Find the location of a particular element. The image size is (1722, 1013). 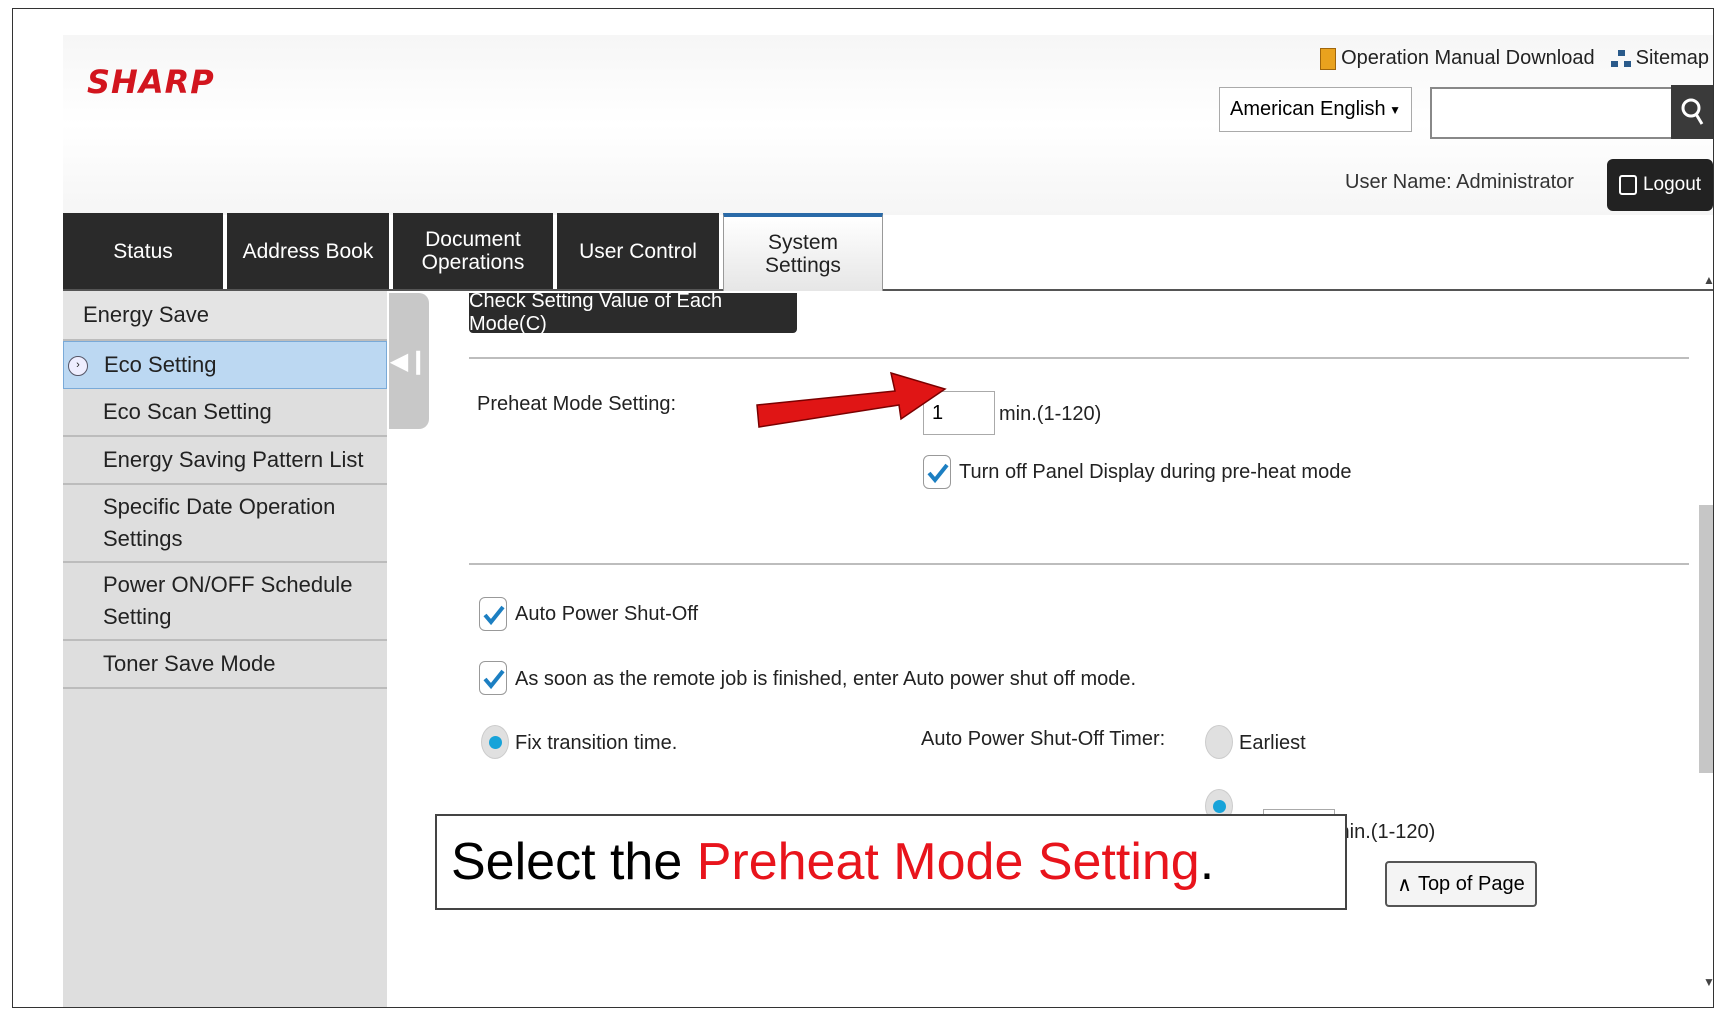

user-name: User Name: Administrator is located at coordinates (1459, 182).